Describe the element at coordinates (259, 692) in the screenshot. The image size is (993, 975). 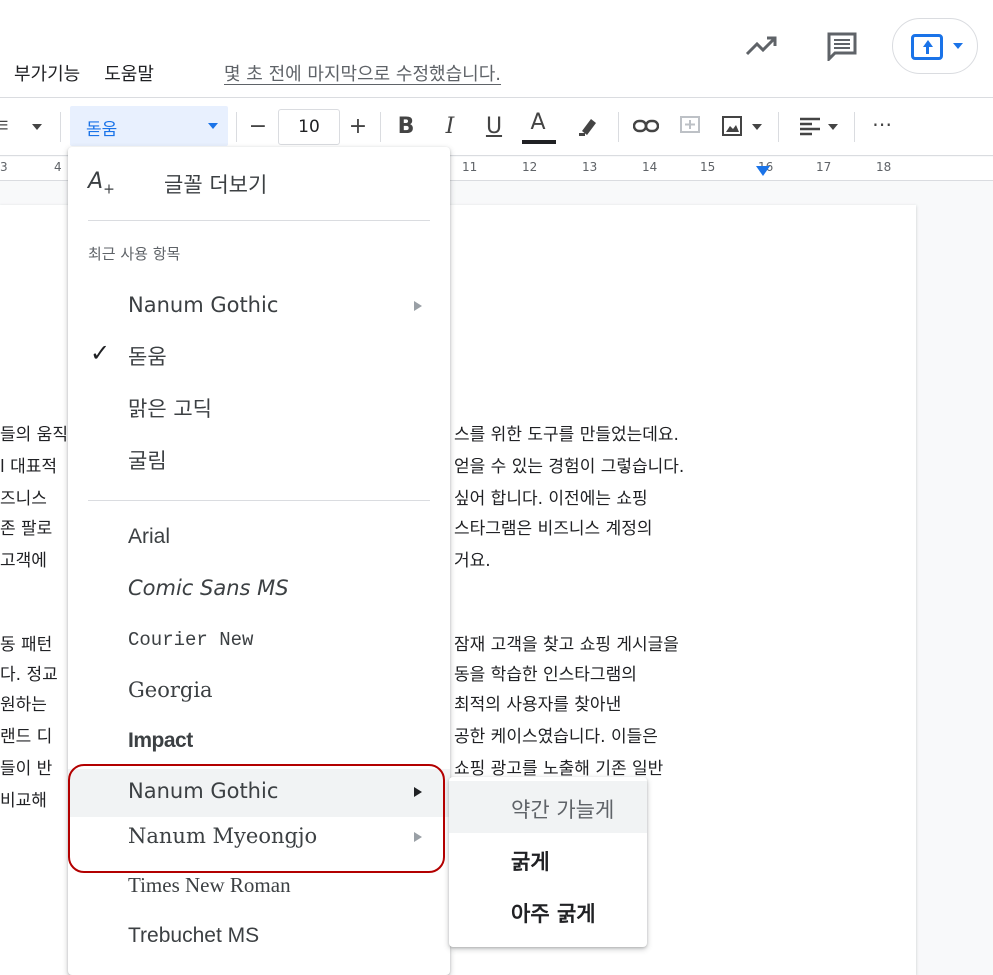
I see `font-item-georgia: Georgia` at that location.